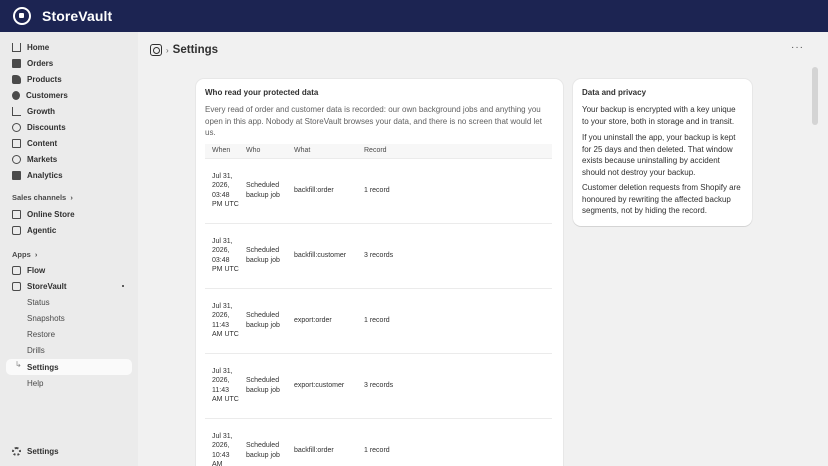 This screenshot has width=828, height=466. I want to click on sidebar-item-label: Products, so click(44, 79).